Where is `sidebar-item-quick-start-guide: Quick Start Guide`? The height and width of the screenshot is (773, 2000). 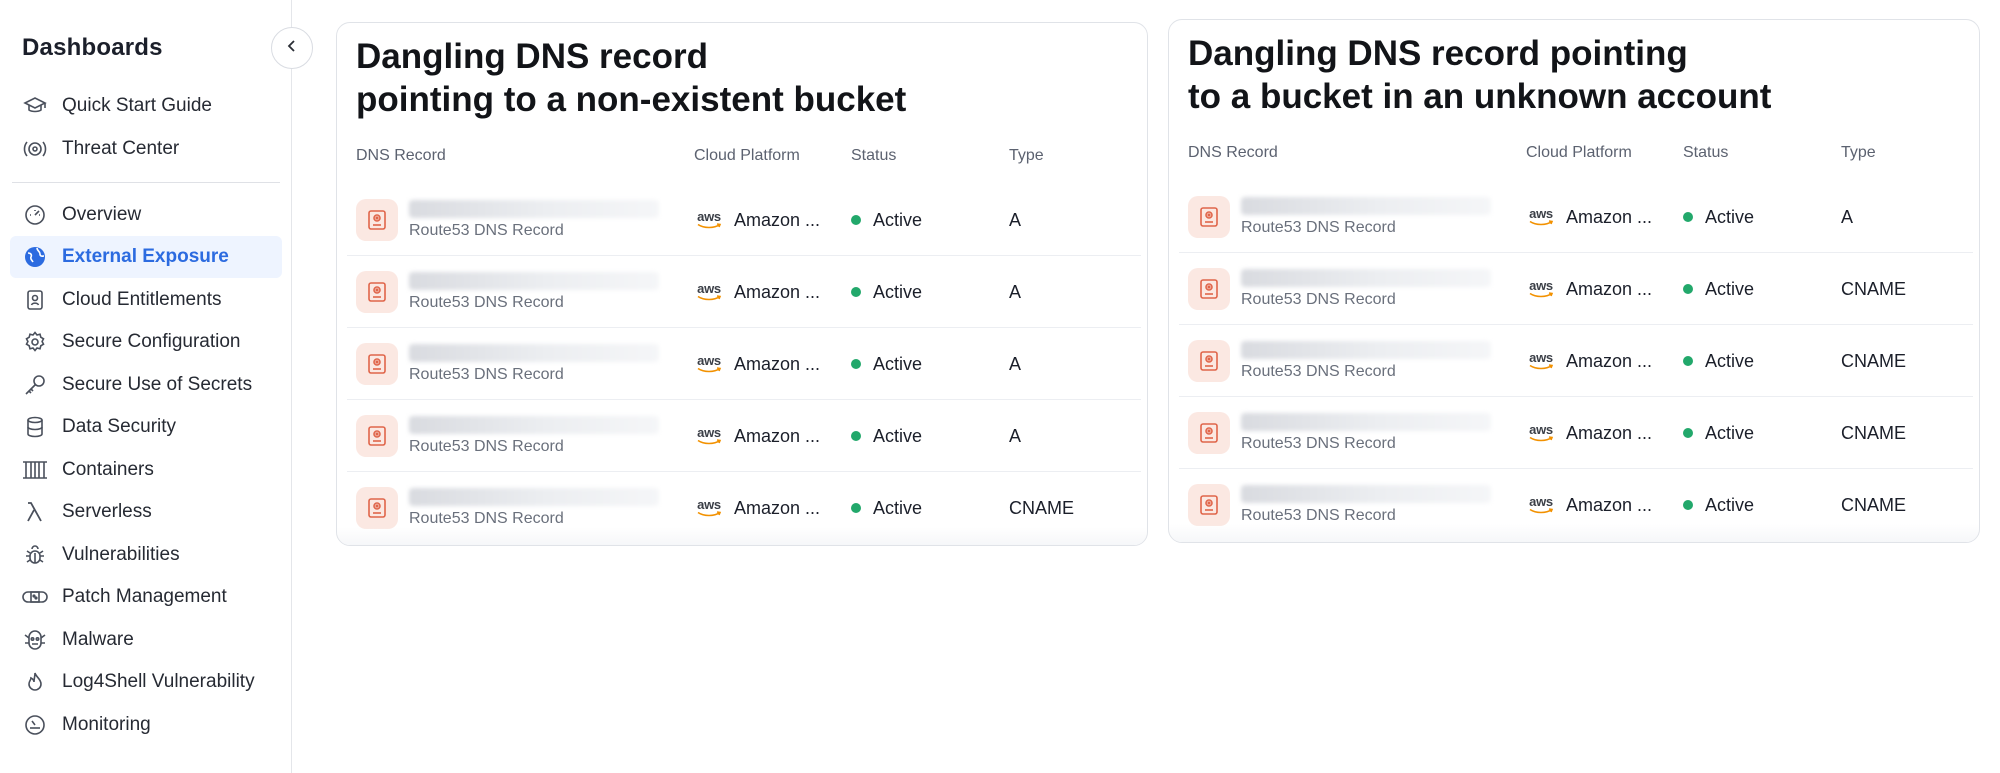
sidebar-item-quick-start-guide: Quick Start Guide is located at coordinates (146, 106).